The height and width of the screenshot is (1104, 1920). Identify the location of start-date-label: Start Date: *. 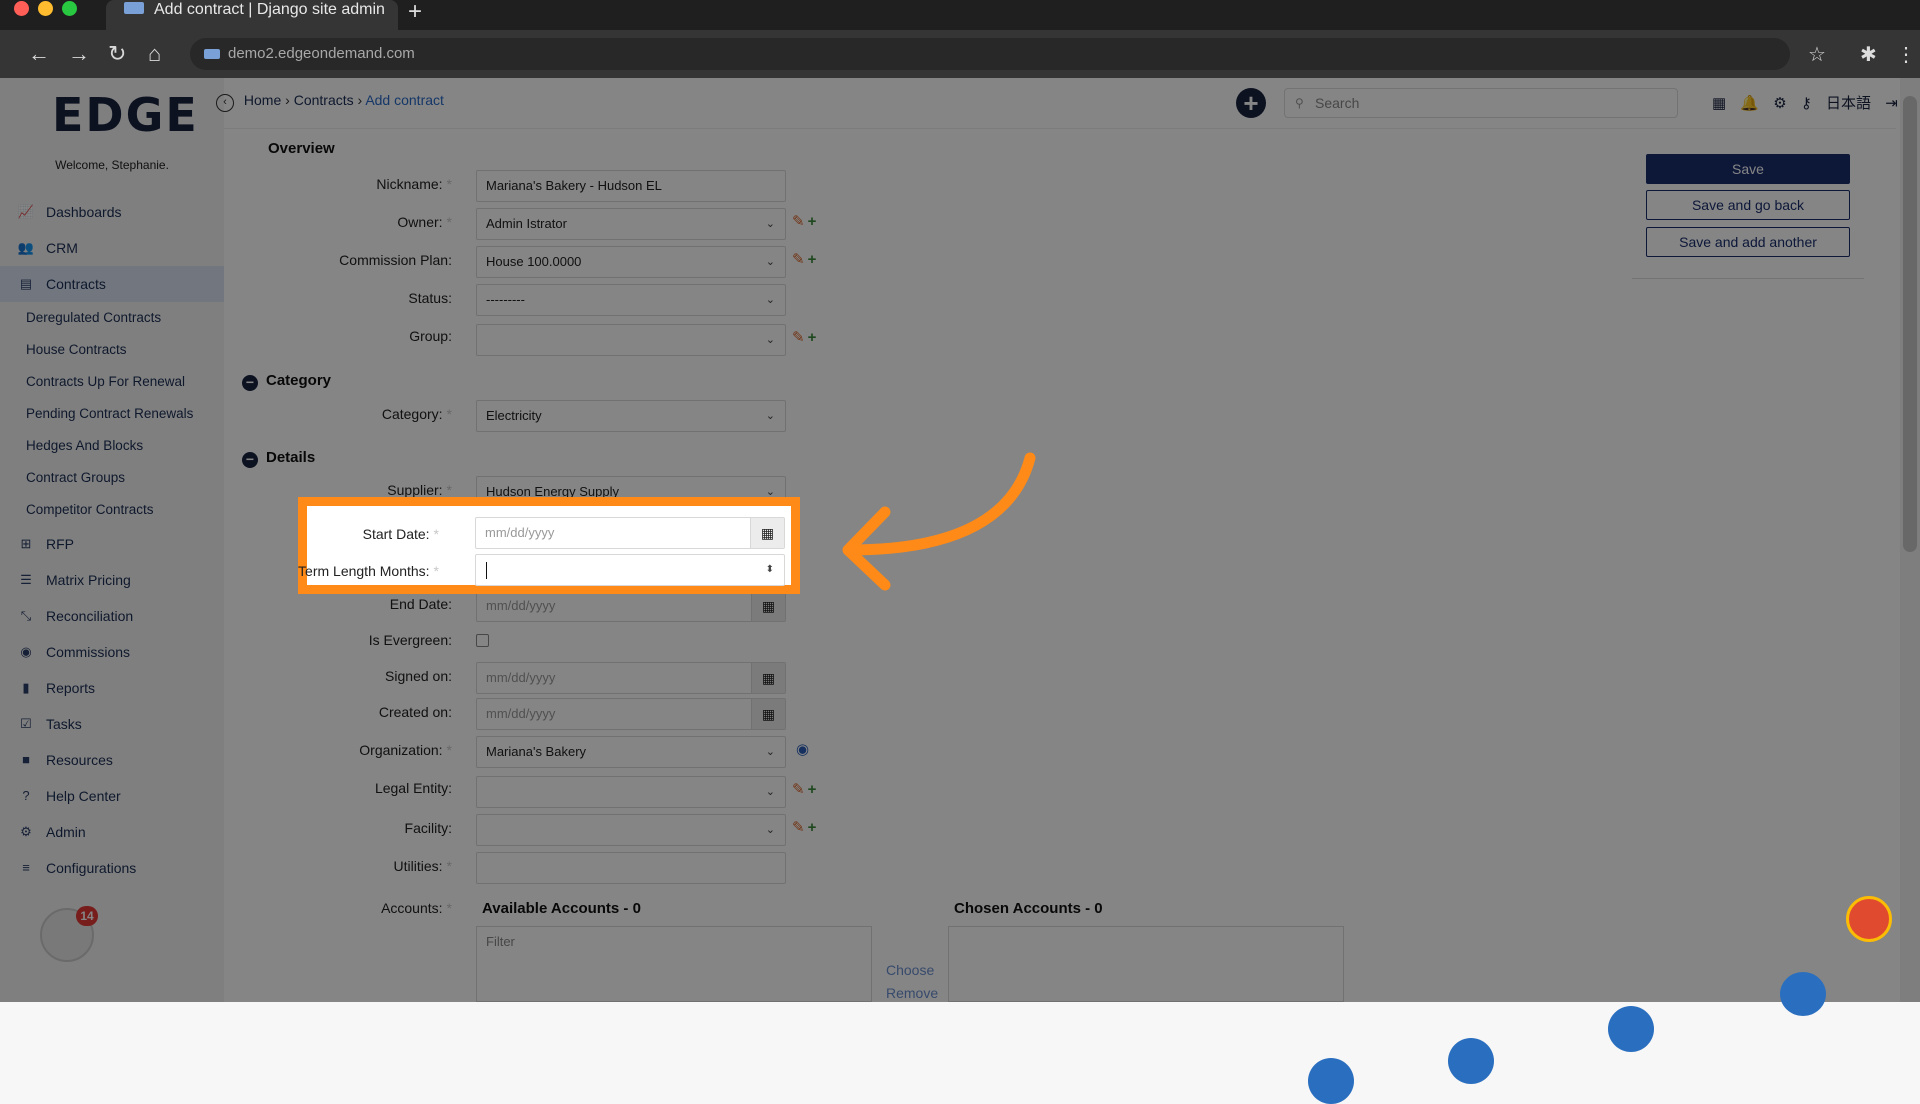
(400, 534).